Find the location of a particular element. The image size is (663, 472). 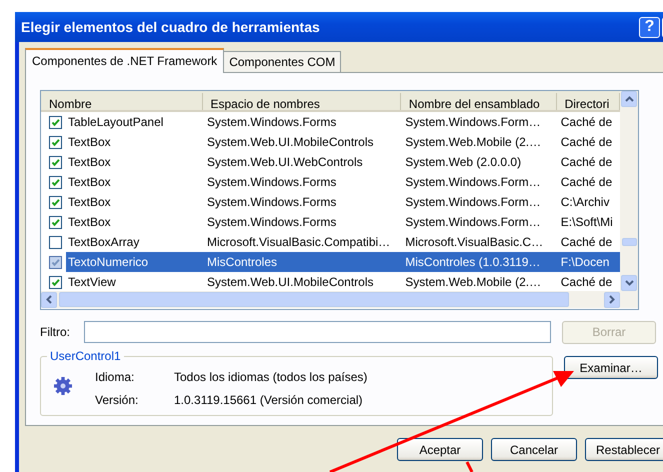

table-cell-text: System.Web (2.0.0.0) is located at coordinates (463, 162).